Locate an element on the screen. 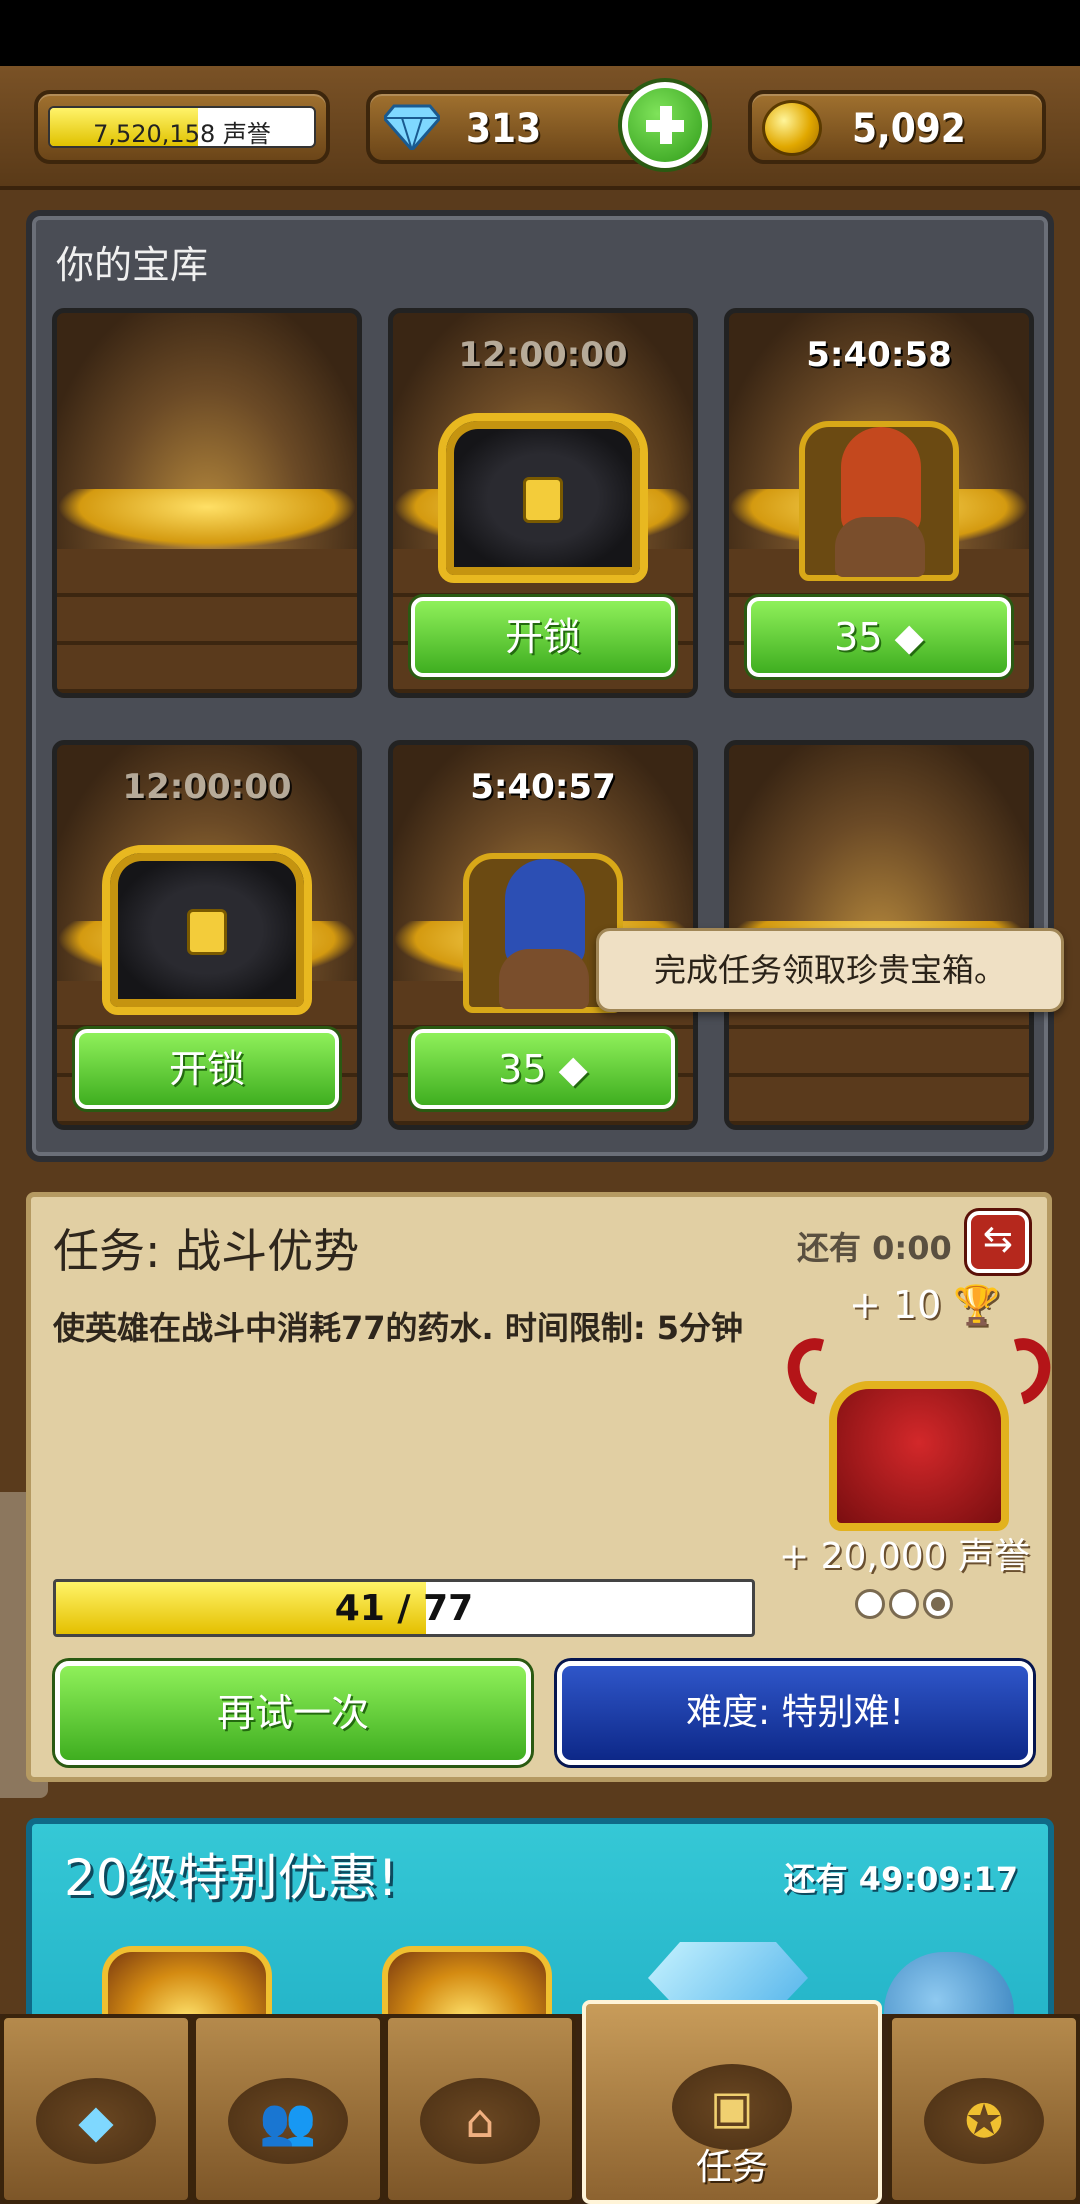  quest-progress-bar: 41 / 77 is located at coordinates (404, 1608).